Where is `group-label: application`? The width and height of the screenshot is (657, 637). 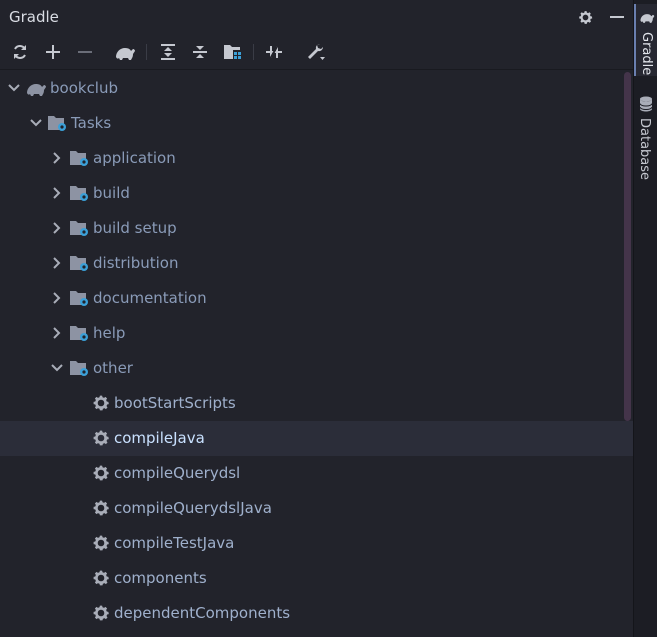 group-label: application is located at coordinates (134, 158).